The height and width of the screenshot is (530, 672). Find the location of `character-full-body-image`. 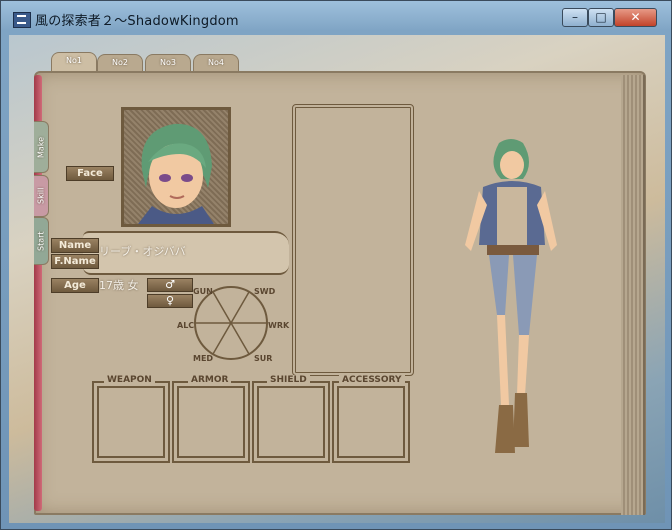

character-full-body-image is located at coordinates (511, 296).